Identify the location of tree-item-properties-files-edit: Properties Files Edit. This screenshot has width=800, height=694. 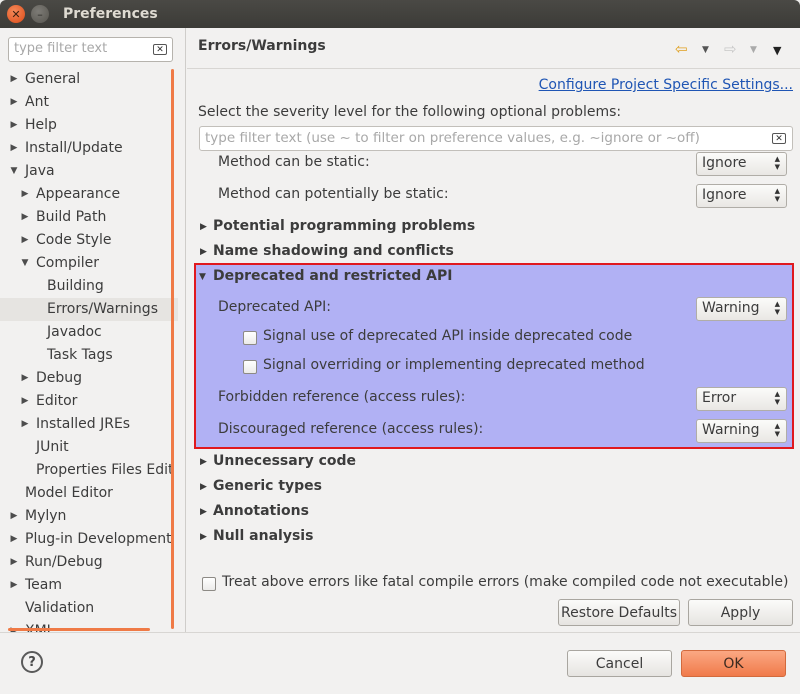
(89, 470).